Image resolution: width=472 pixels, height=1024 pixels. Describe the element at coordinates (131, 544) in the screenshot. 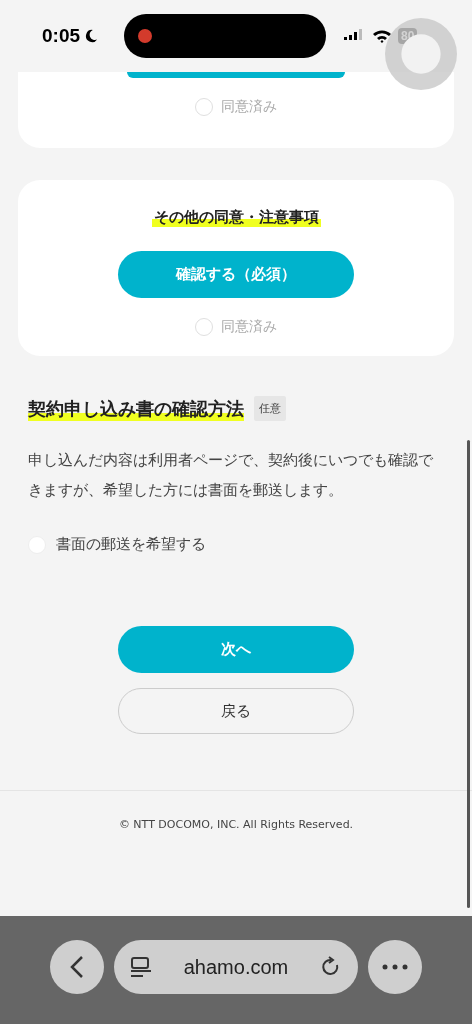

I see `radio-label: 書面の郵送を希望する` at that location.